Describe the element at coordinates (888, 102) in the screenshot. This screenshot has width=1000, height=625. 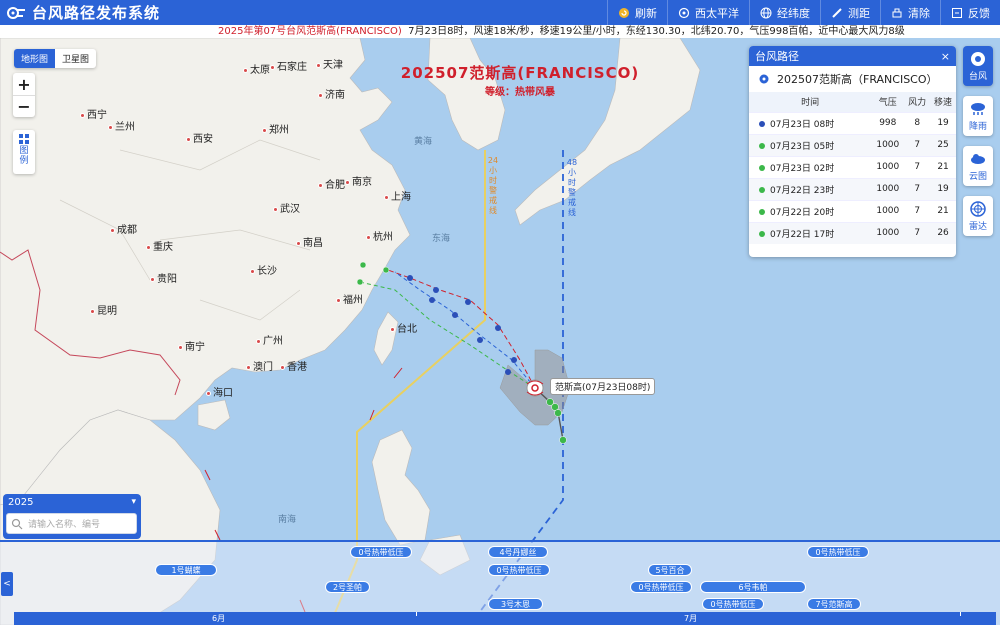
I see `col-pressure: 气压` at that location.